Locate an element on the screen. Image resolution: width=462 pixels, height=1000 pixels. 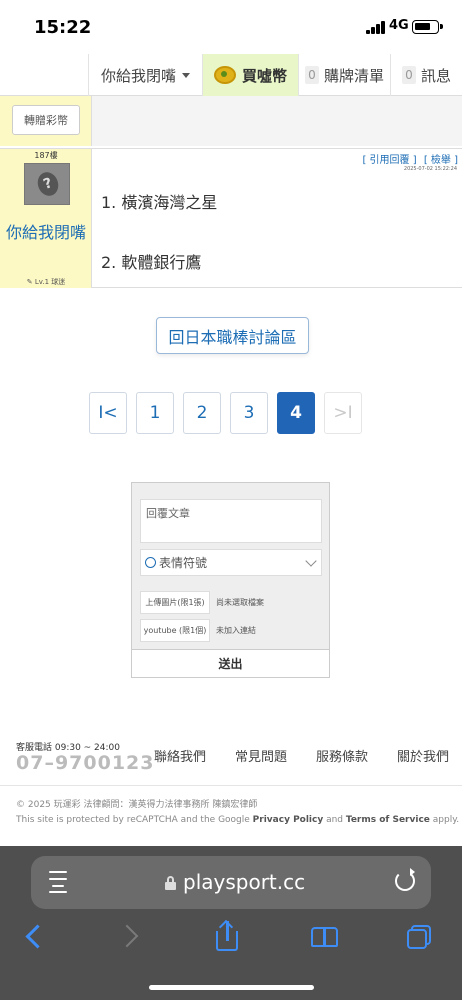
post-line: 1. 橫濱海灣之星 is located at coordinates (159, 202).